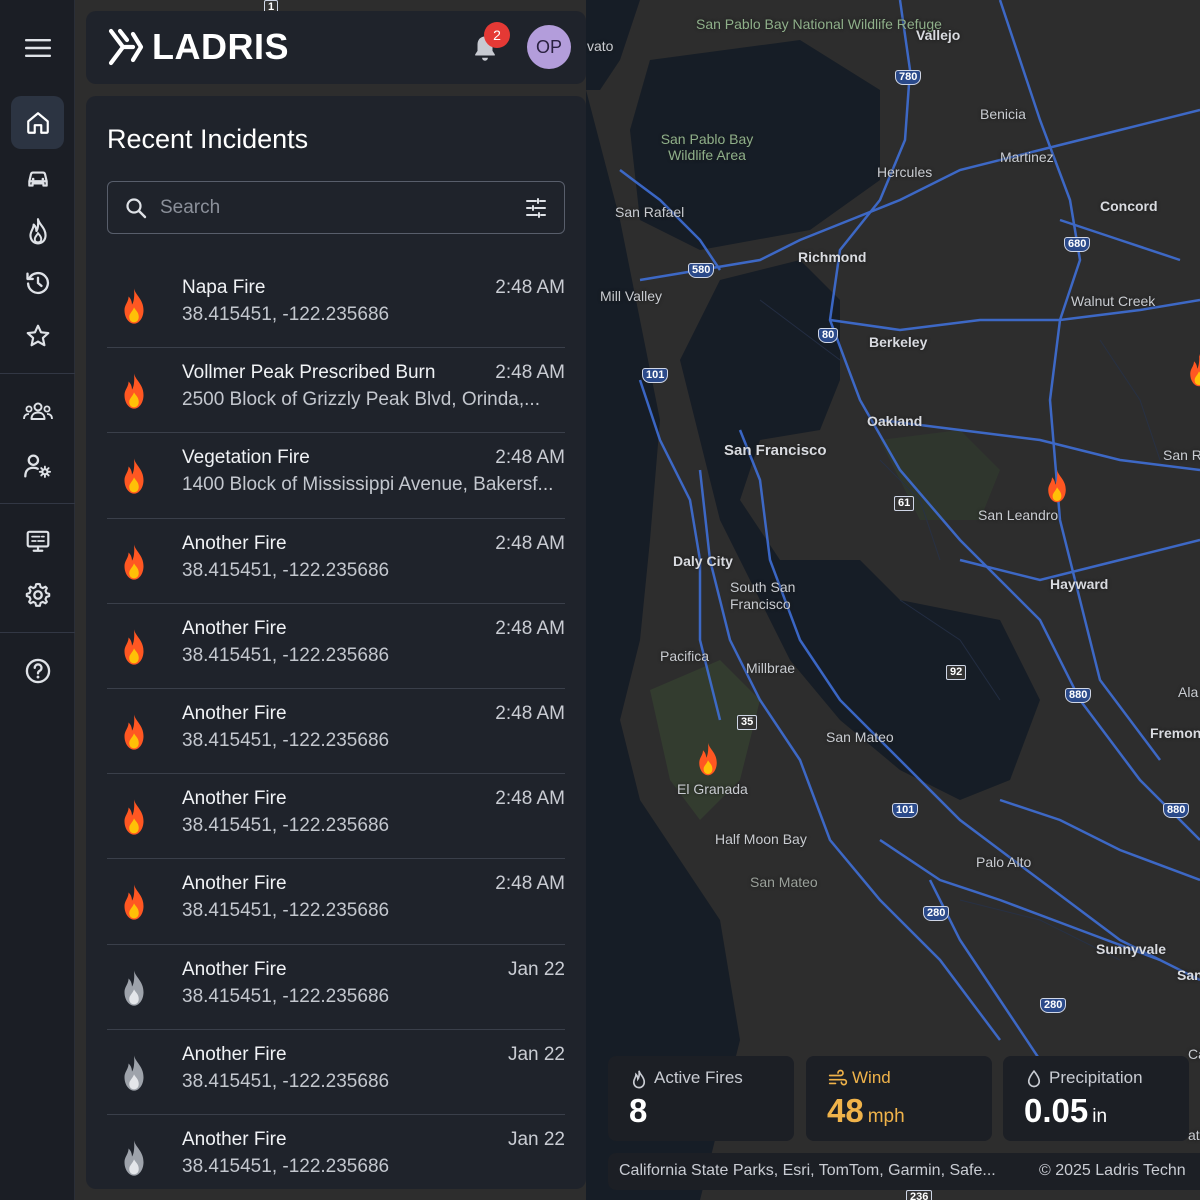 The height and width of the screenshot is (1200, 1200). I want to click on app-logo: LADRIS, so click(197, 47).